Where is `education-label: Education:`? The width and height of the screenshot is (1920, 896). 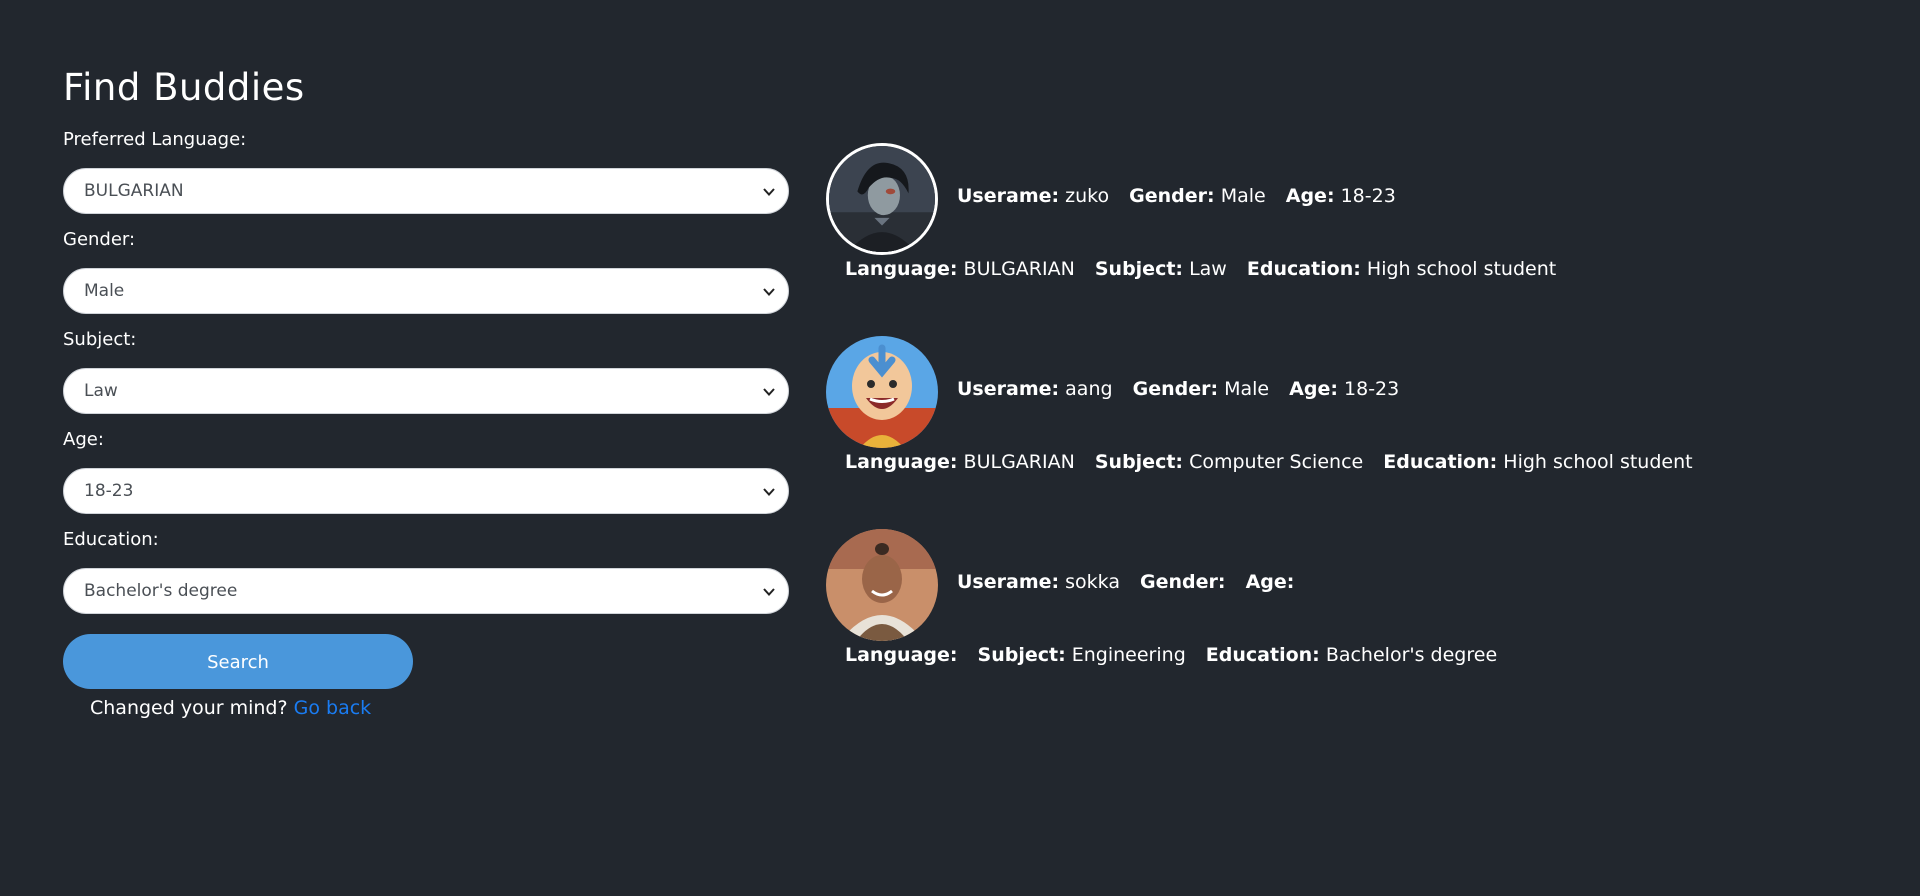 education-label: Education: is located at coordinates (111, 539).